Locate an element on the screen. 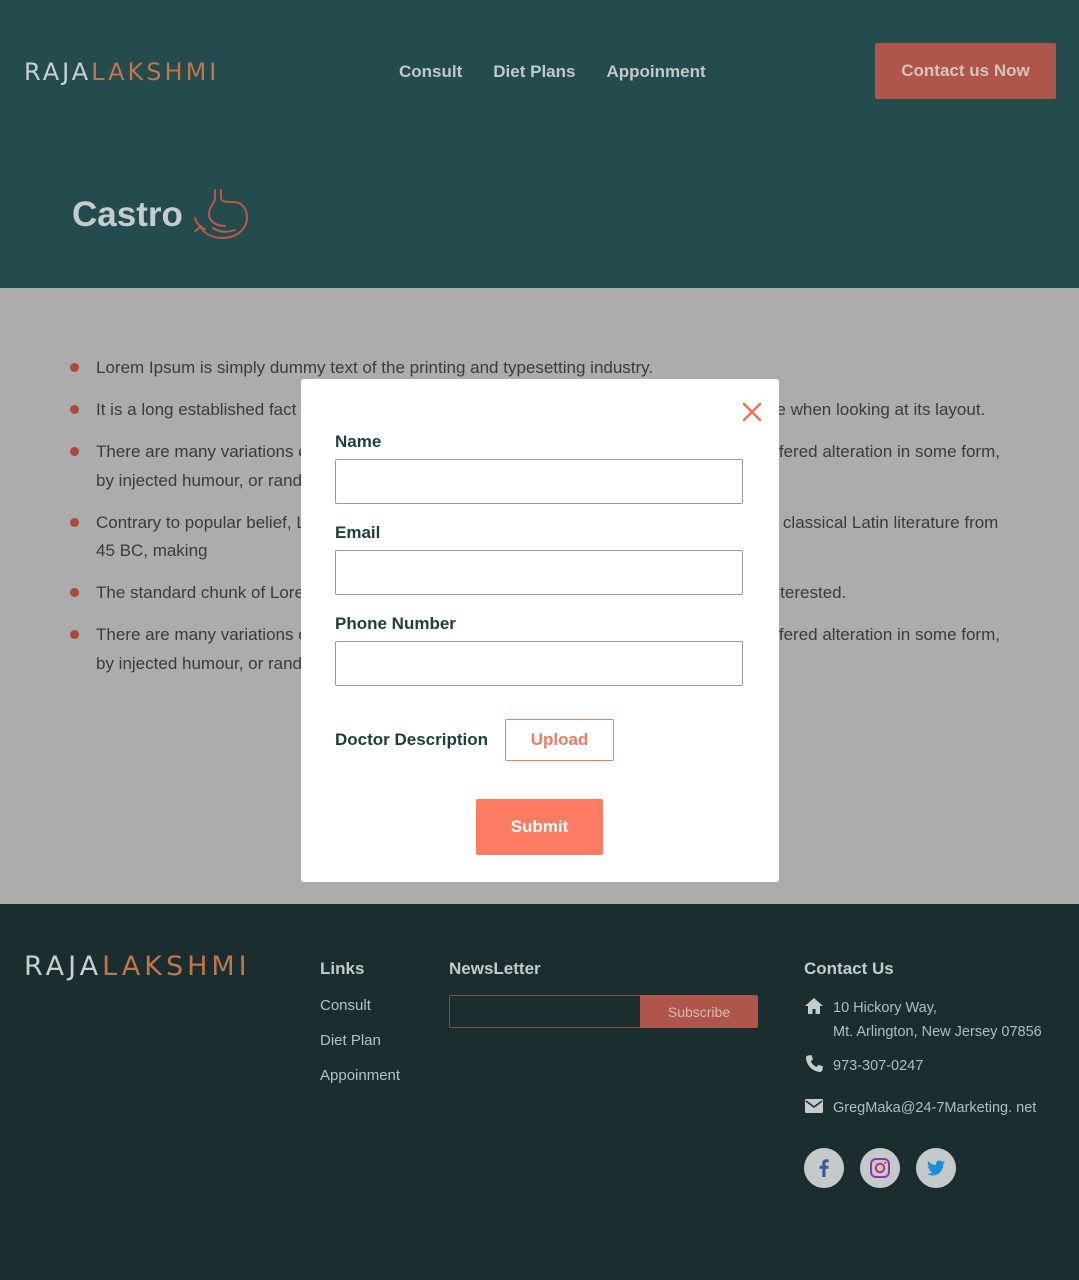  phone-field is located at coordinates (539, 663).